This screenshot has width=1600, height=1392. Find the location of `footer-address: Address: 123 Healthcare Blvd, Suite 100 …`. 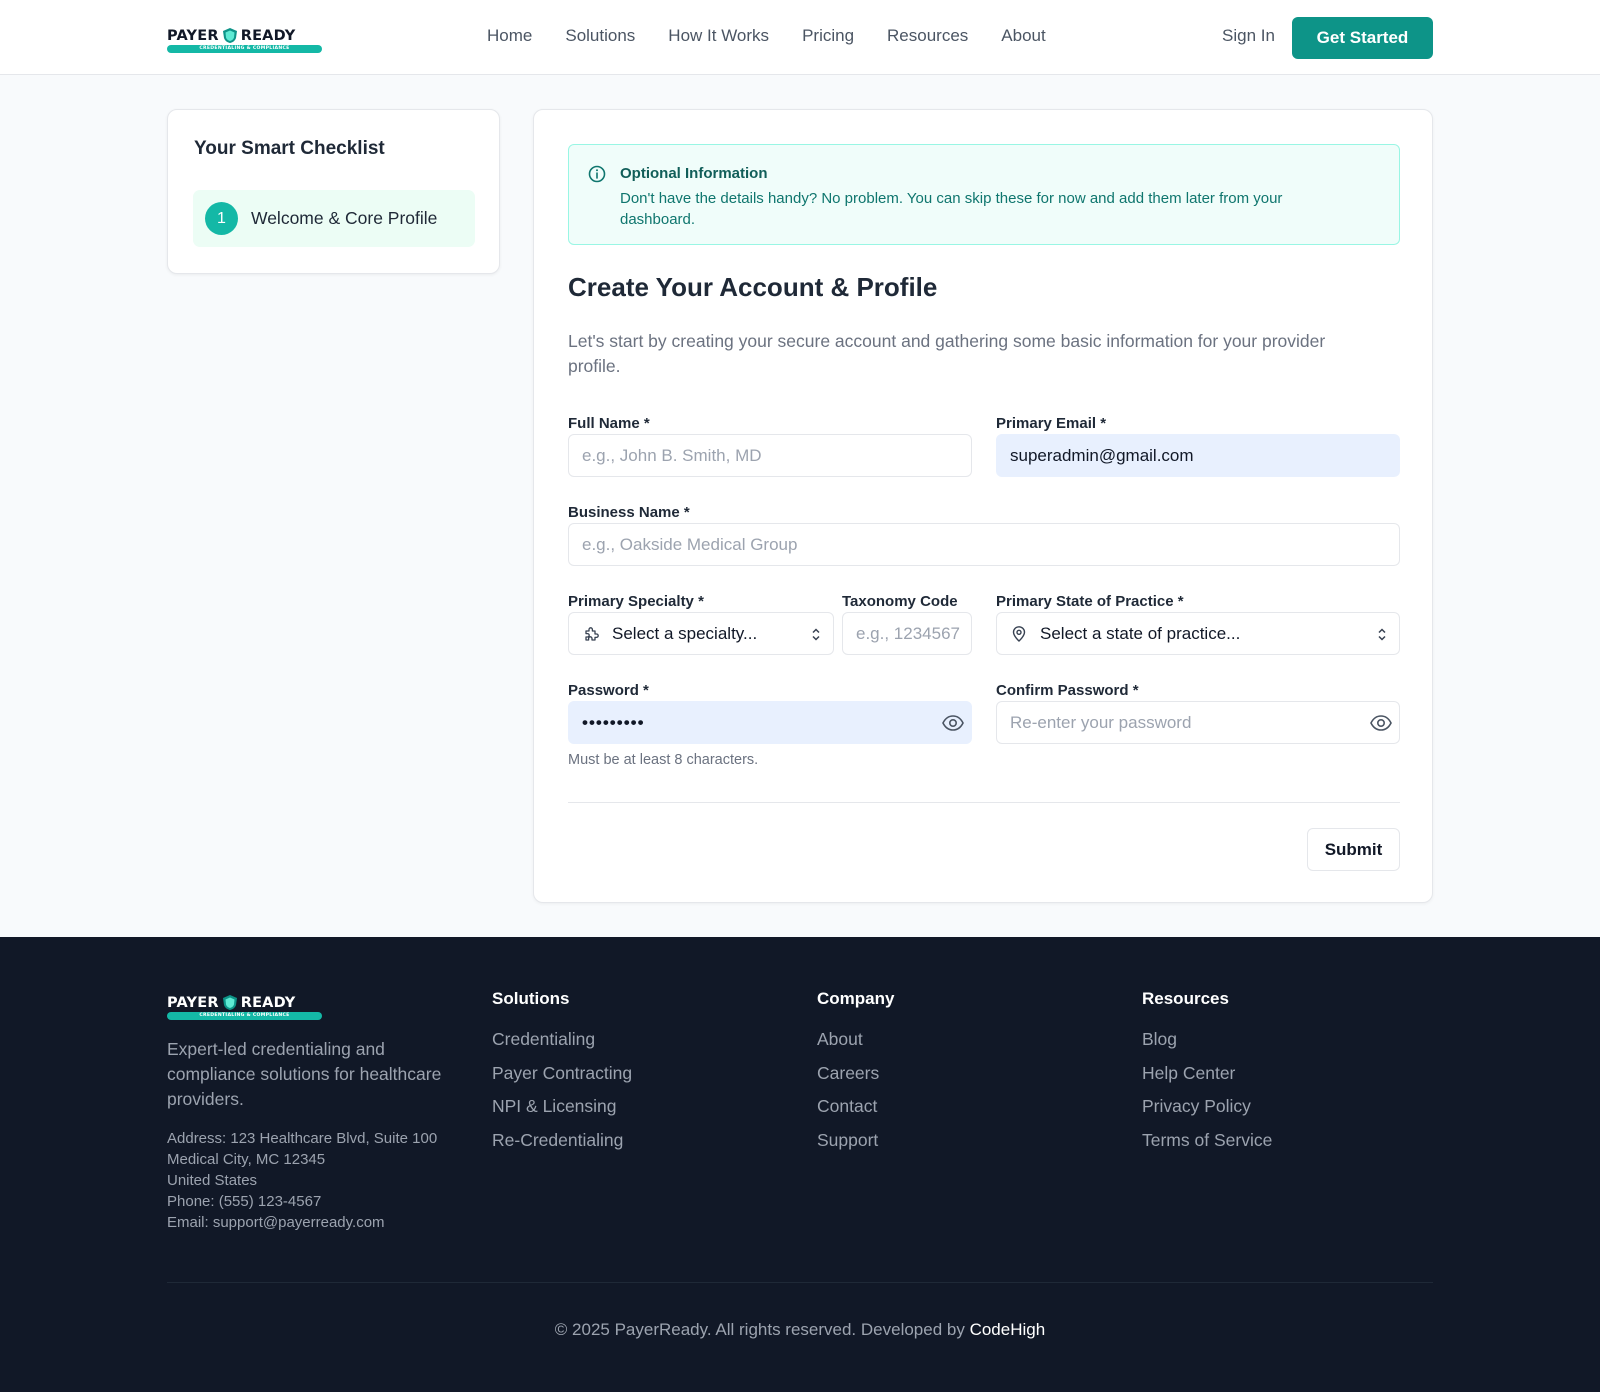

footer-address: Address: 123 Healthcare Blvd, Suite 100 … is located at coordinates (302, 1180).